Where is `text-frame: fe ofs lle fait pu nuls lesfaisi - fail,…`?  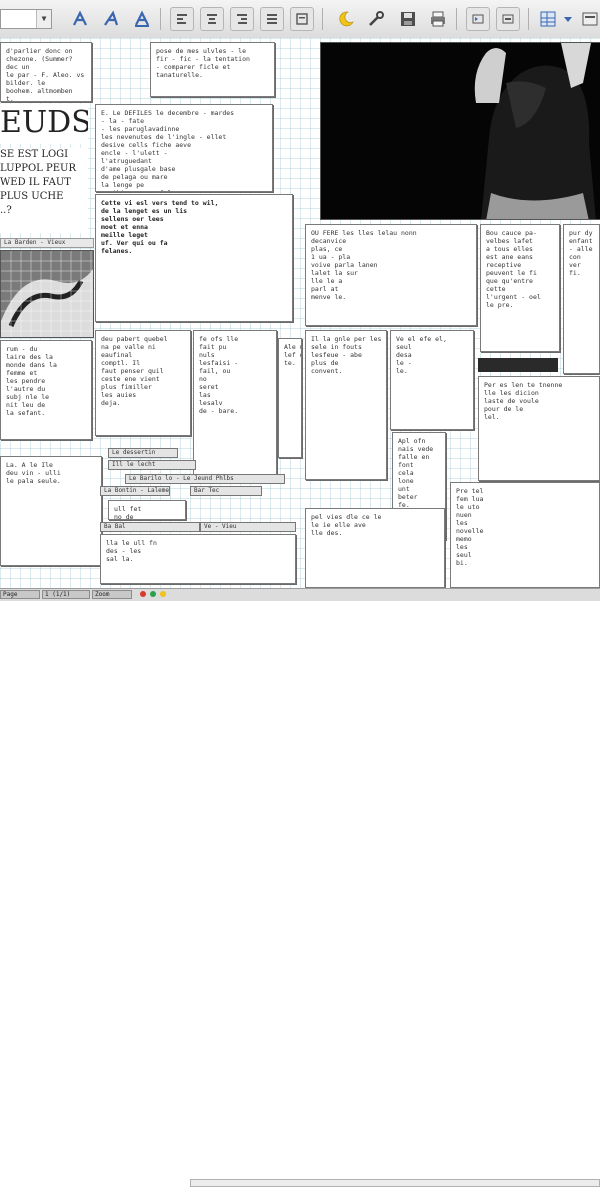
text-frame: fe ofs lle fait pu nuls lesfaisi - fail,… is located at coordinates (235, 405).